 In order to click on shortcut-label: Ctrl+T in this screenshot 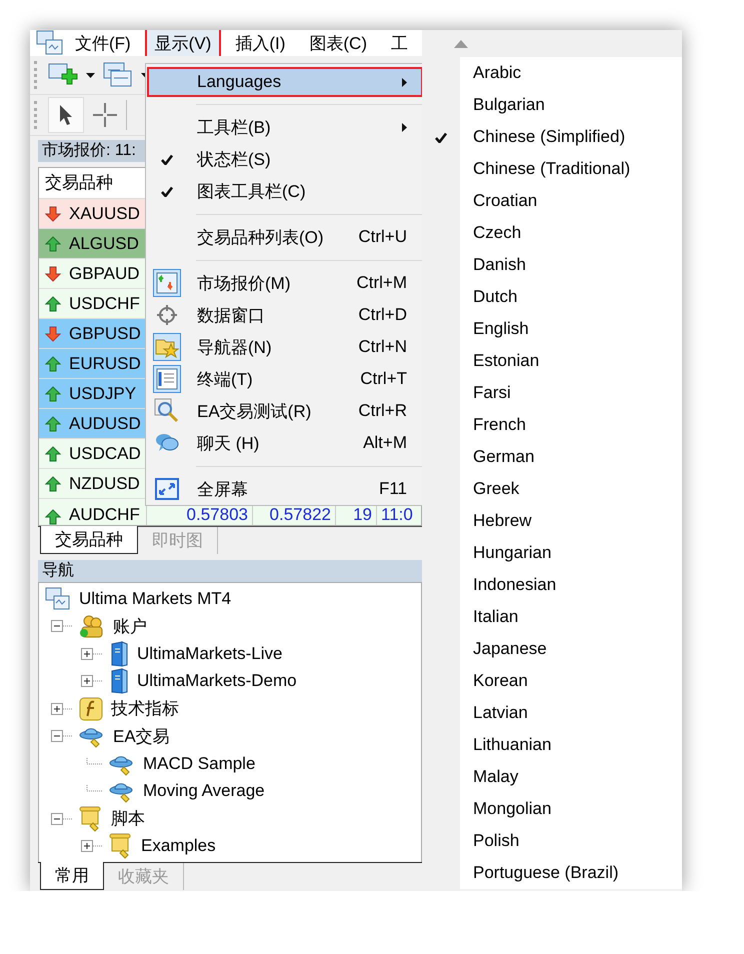, I will do `click(383, 379)`.